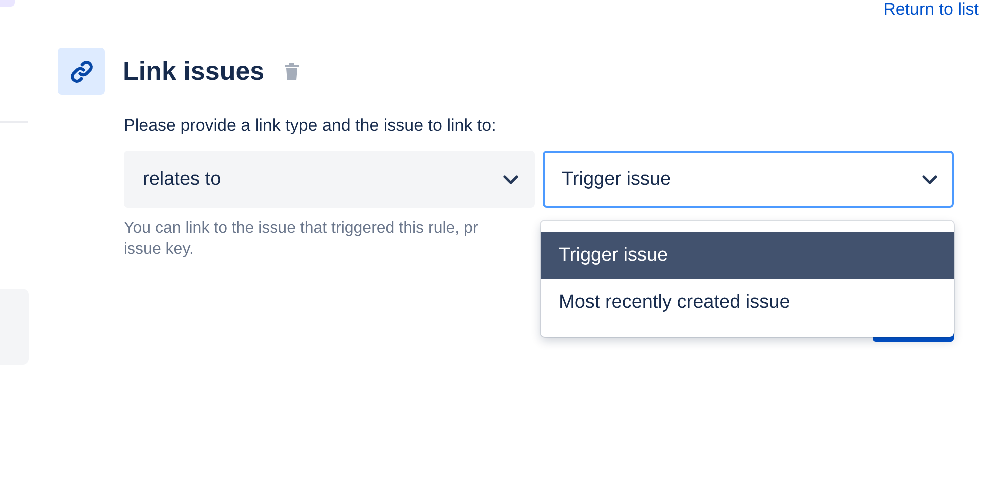  What do you see at coordinates (7, 3) in the screenshot?
I see `badge` at bounding box center [7, 3].